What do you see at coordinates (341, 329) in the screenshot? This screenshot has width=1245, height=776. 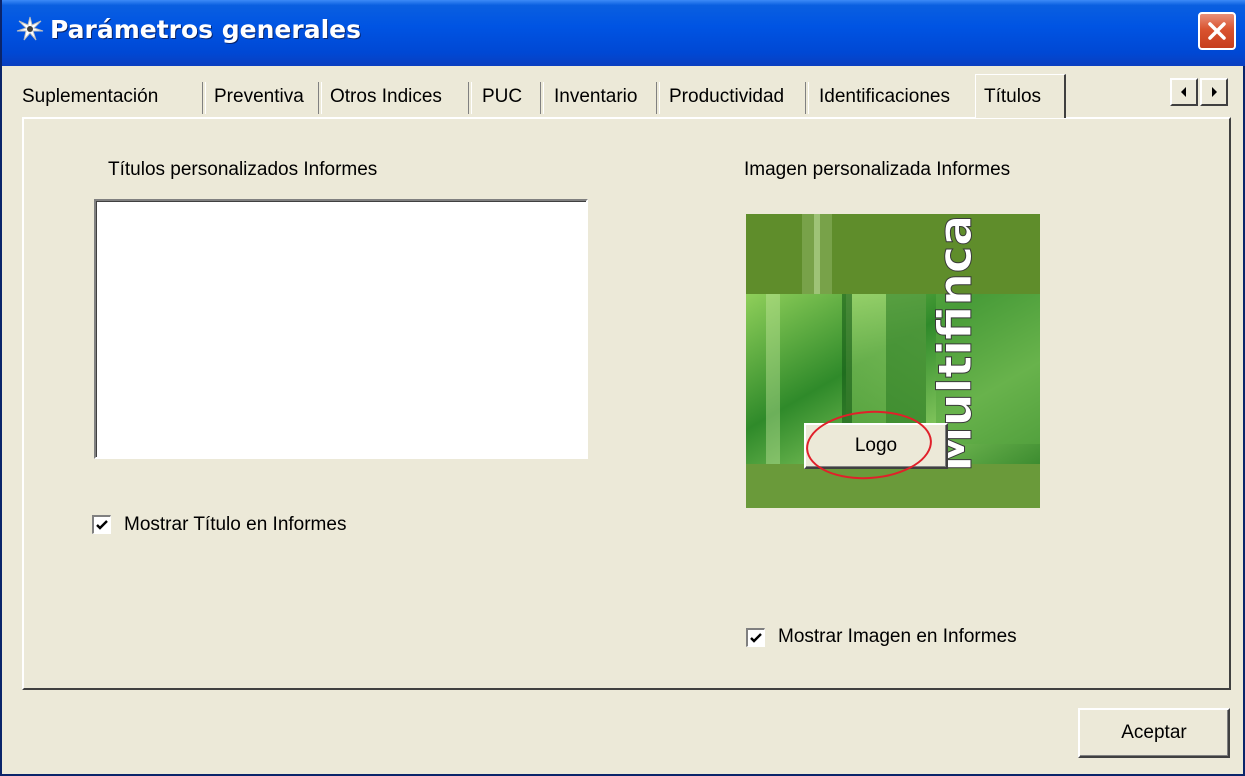 I see `custom-titles-textarea` at bounding box center [341, 329].